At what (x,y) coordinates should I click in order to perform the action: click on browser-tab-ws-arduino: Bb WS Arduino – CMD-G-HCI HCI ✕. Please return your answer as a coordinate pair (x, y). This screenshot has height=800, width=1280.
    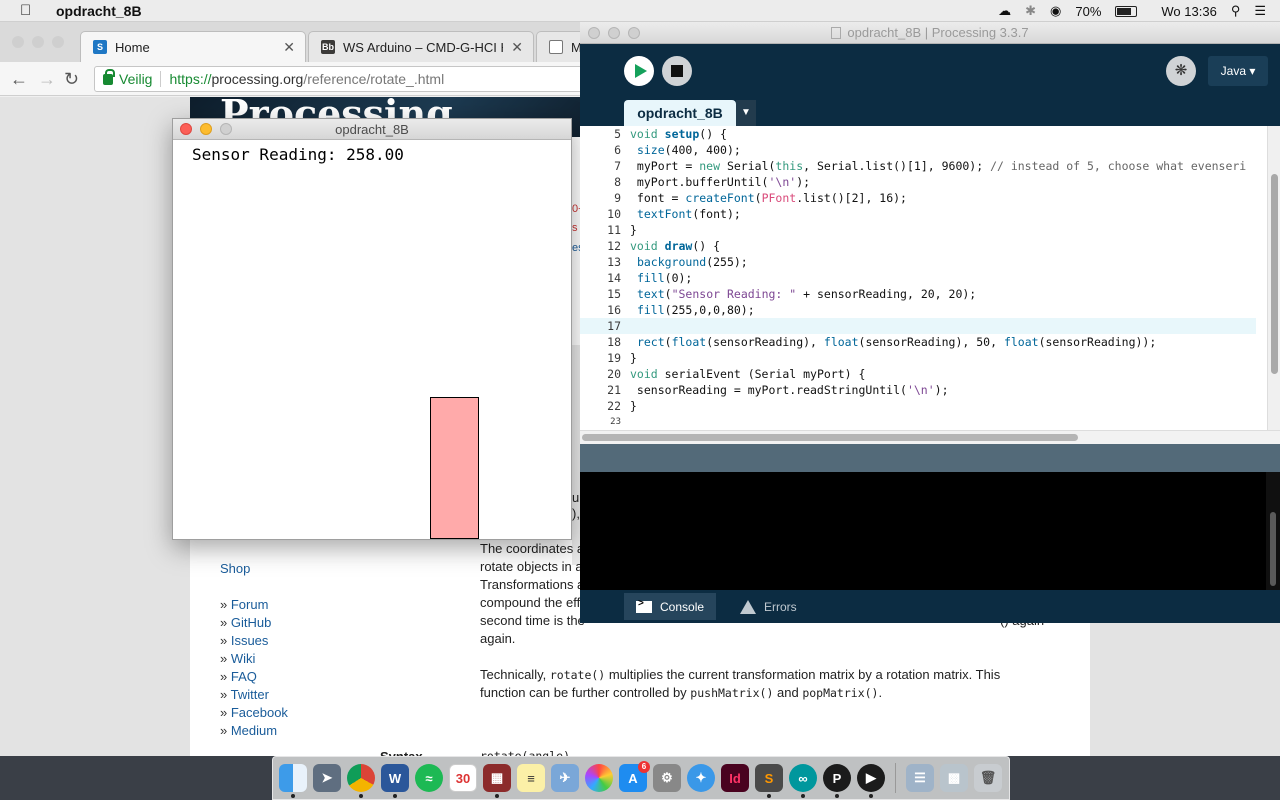
    Looking at the image, I should click on (421, 46).